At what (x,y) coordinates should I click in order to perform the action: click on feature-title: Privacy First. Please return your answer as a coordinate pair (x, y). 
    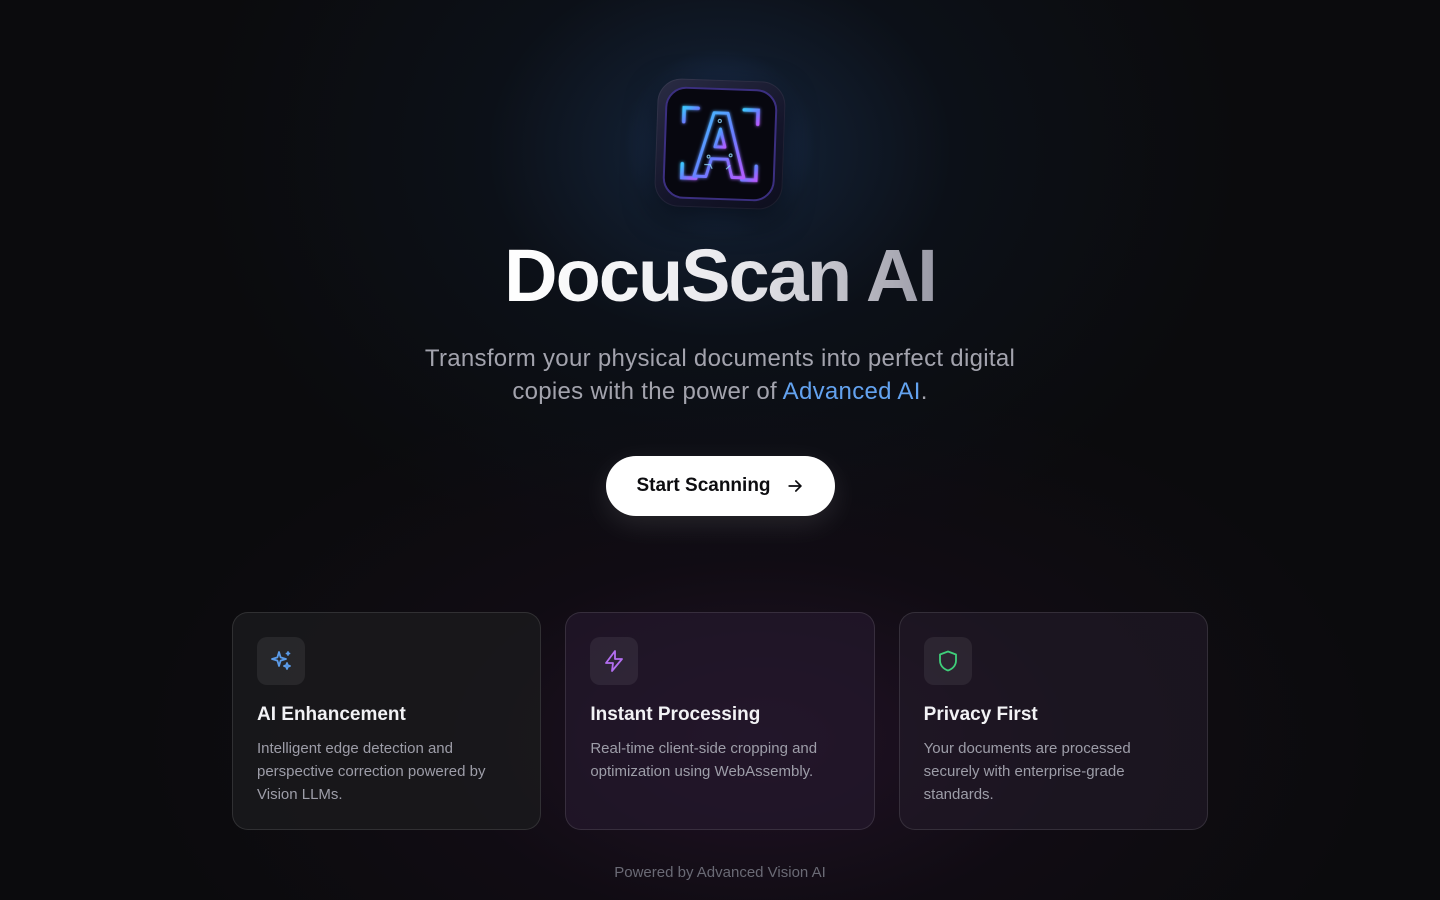
    Looking at the image, I should click on (980, 714).